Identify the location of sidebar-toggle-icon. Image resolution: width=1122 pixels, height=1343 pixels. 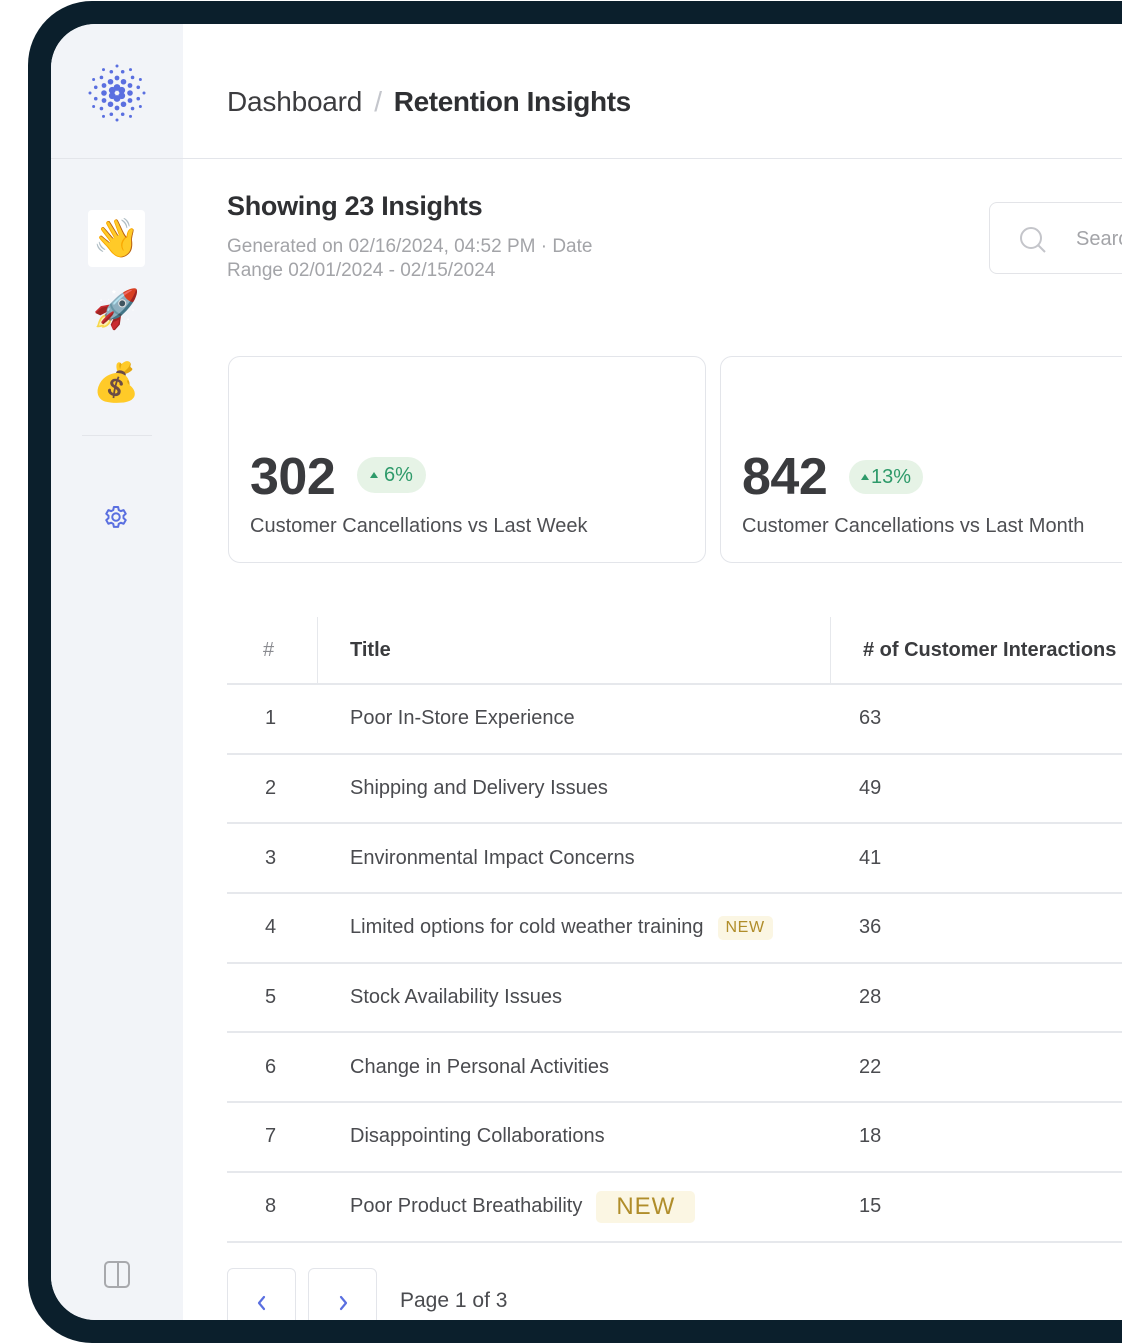
(117, 1274).